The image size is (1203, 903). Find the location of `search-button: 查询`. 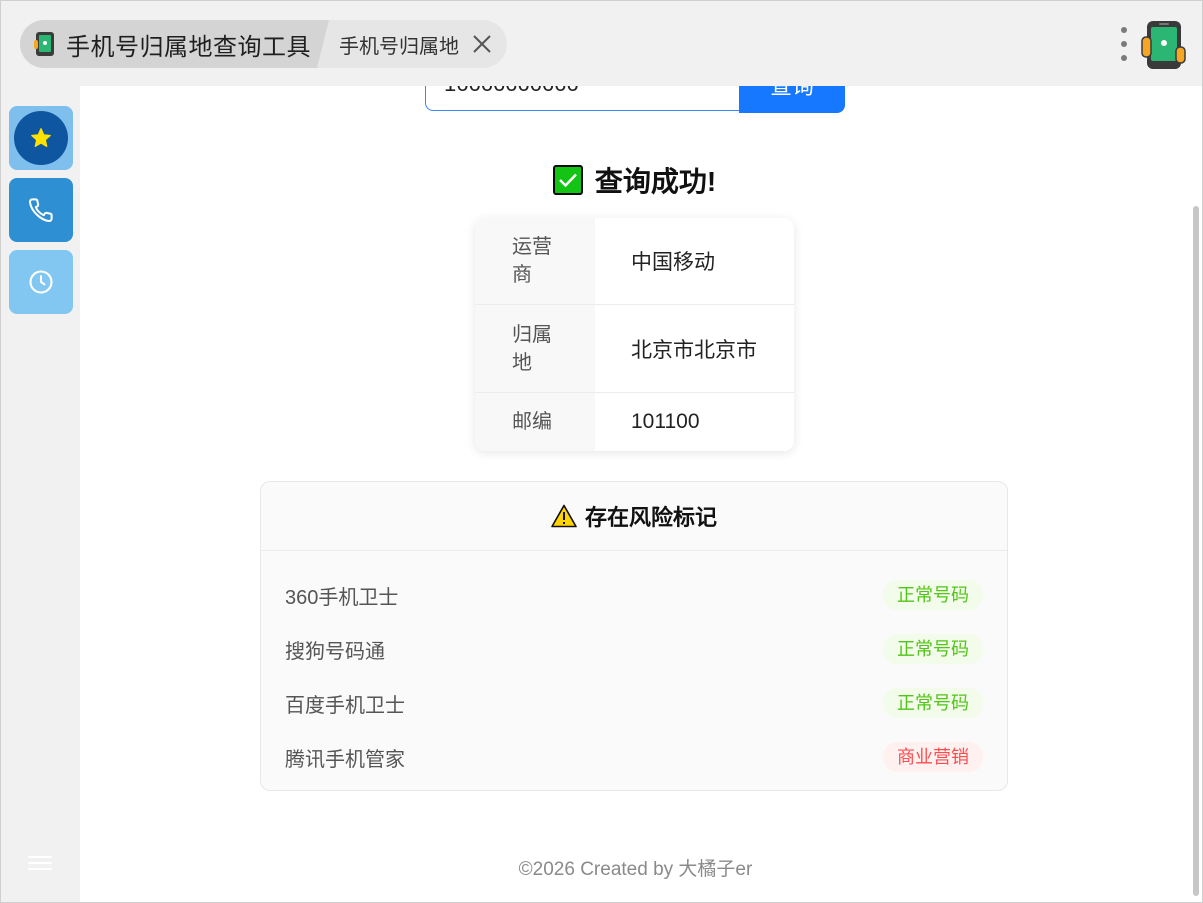

search-button: 查询 is located at coordinates (792, 99).